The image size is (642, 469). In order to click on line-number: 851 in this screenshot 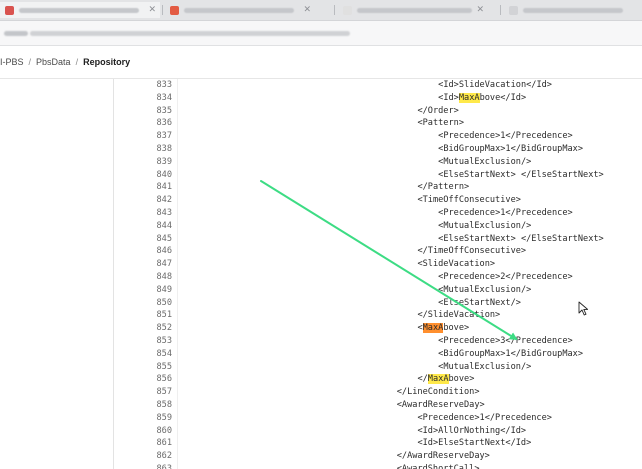, I will do `click(156, 315)`.